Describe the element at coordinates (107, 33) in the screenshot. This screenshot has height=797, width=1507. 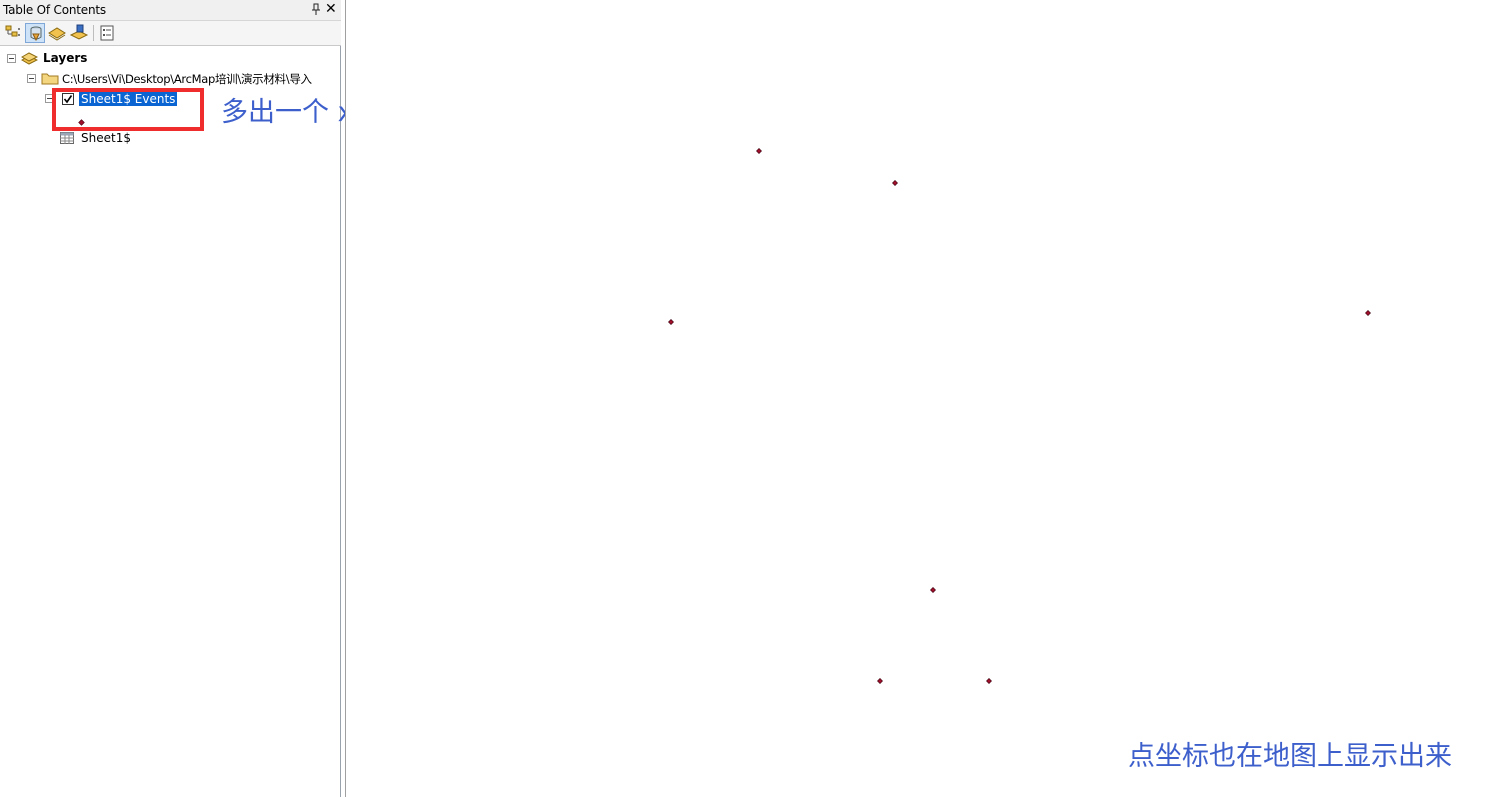
I see `options-icon` at that location.